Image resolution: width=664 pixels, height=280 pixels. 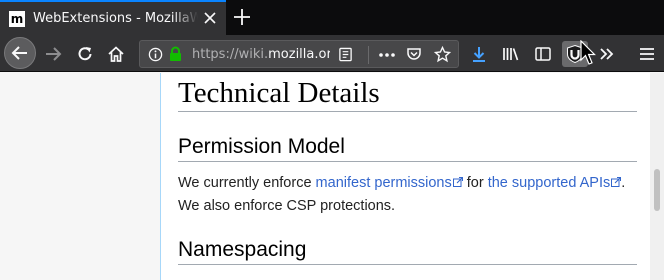 I want to click on arrow-right-icon, so click(x=54, y=54).